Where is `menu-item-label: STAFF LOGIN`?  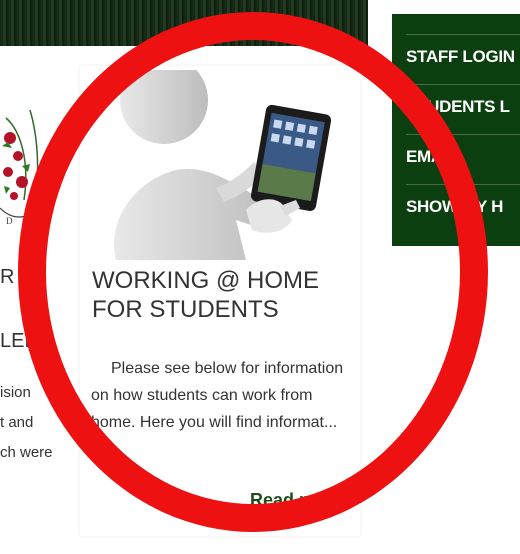 menu-item-label: STAFF LOGIN is located at coordinates (460, 56).